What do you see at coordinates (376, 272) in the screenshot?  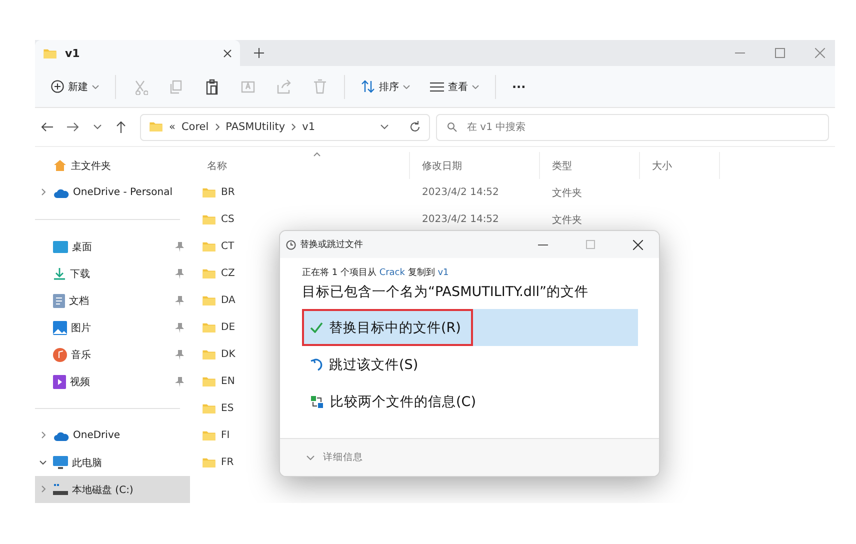 I see `copy-status-text: 正在将 1 个项目从 Crack 复制到 v1` at bounding box center [376, 272].